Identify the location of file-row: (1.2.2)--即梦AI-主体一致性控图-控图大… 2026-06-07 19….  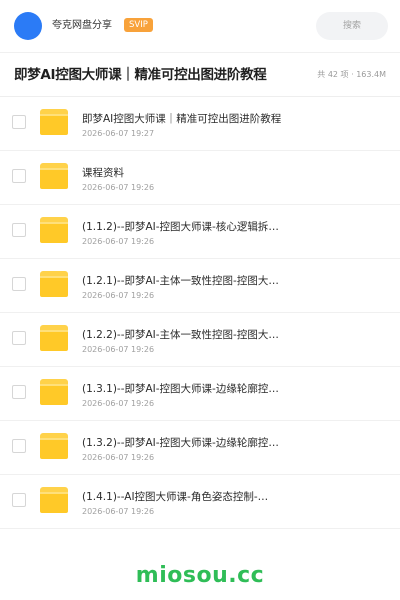
(200, 340).